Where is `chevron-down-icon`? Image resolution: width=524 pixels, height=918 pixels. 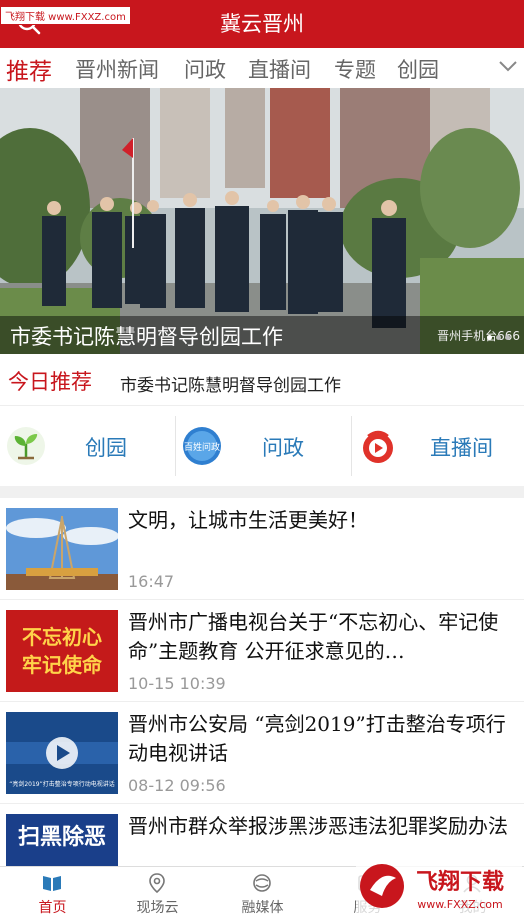 chevron-down-icon is located at coordinates (508, 66).